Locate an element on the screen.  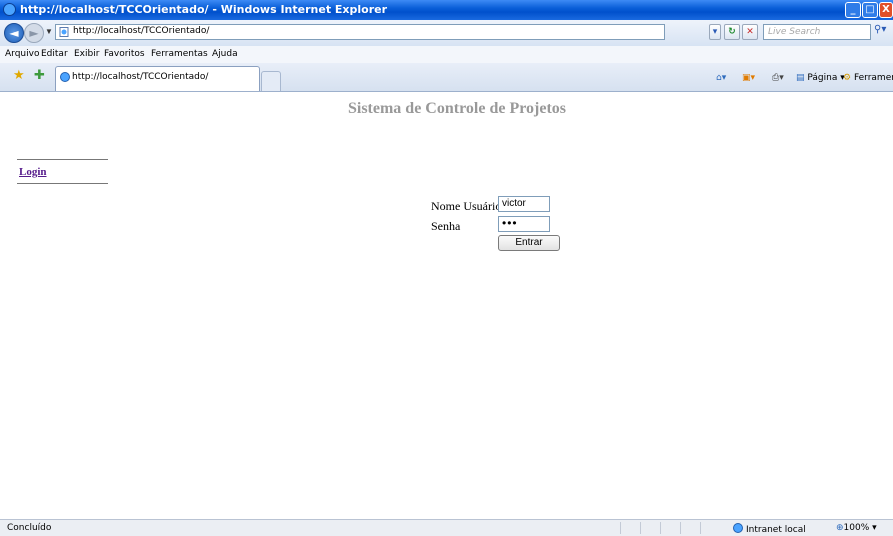
zone-label: Intranet local is located at coordinates (776, 530).